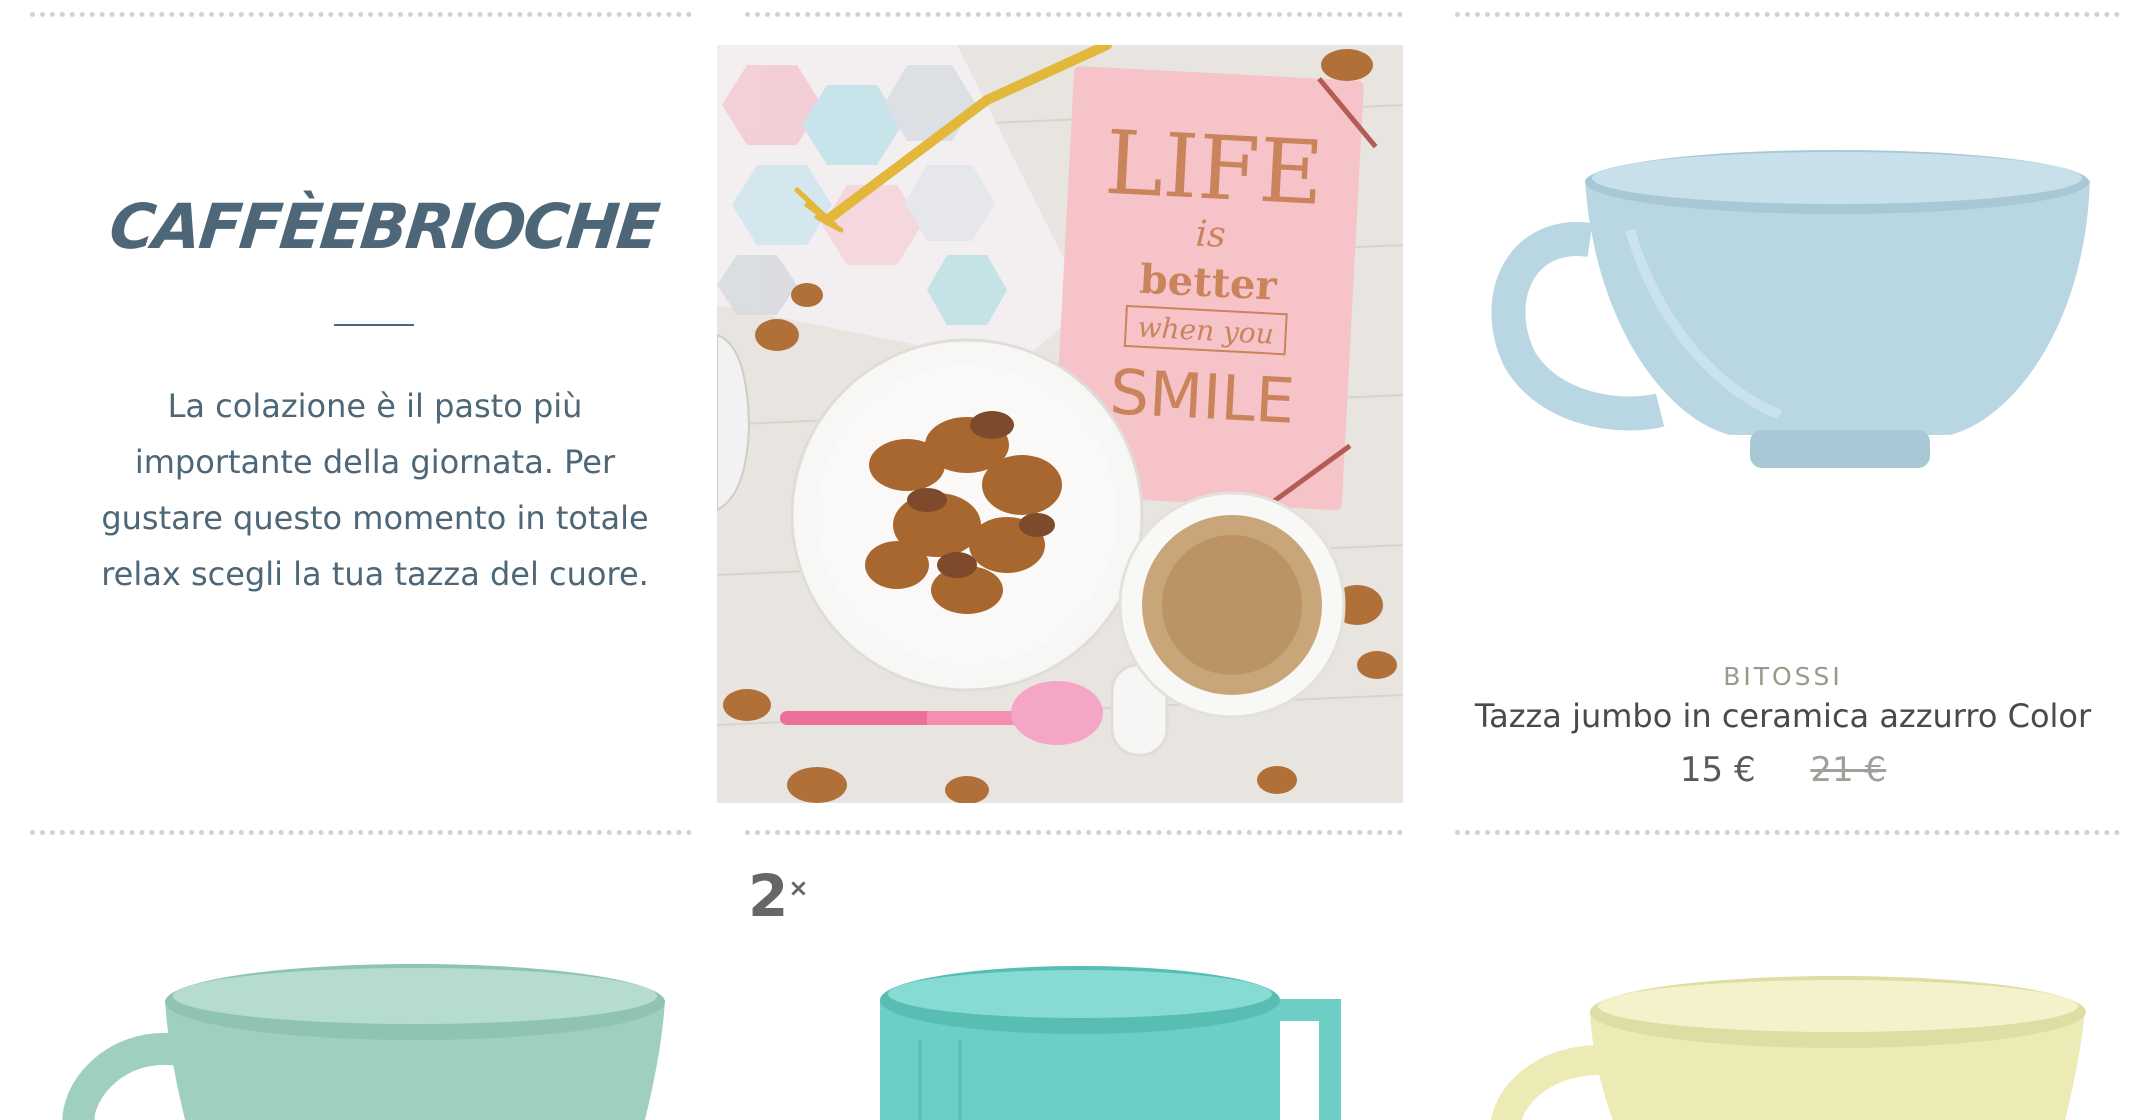  Describe the element at coordinates (1074, 14) in the screenshot. I see `divider-top-center` at that location.